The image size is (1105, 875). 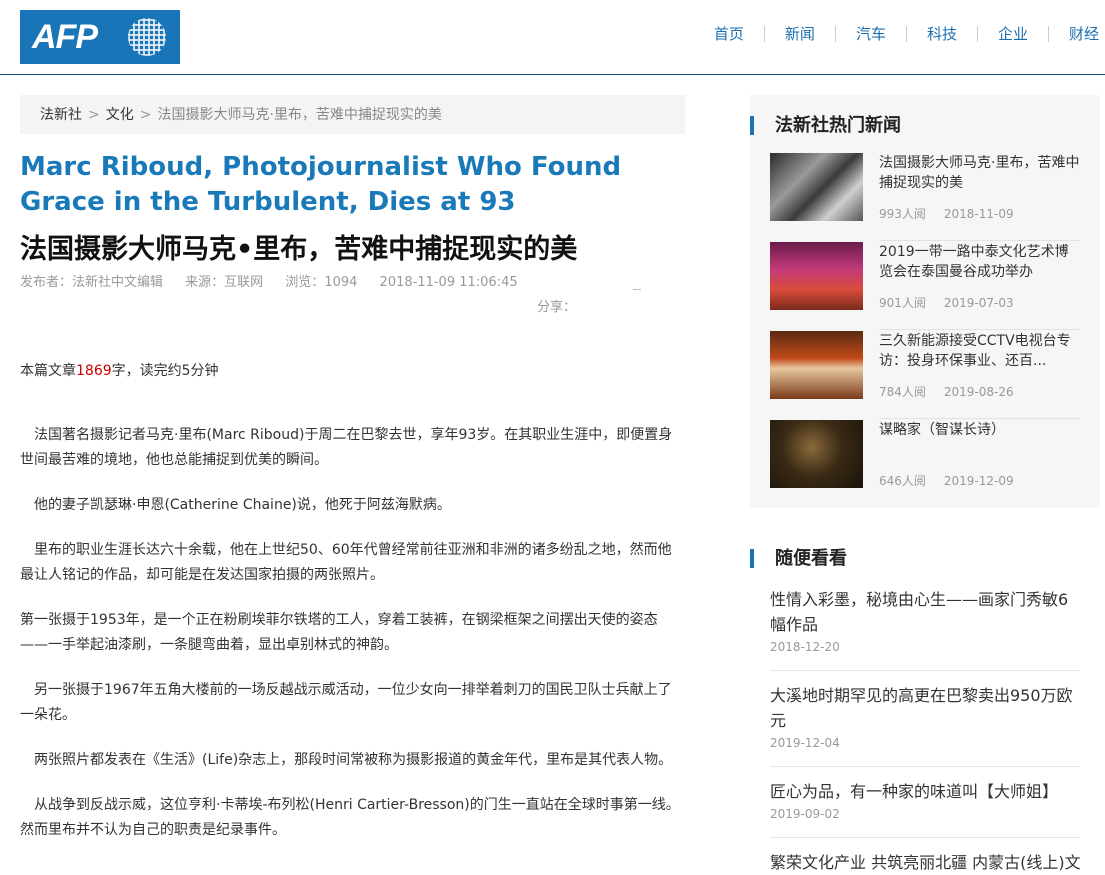 What do you see at coordinates (799, 34) in the screenshot?
I see `nav-item-news: 新闻` at bounding box center [799, 34].